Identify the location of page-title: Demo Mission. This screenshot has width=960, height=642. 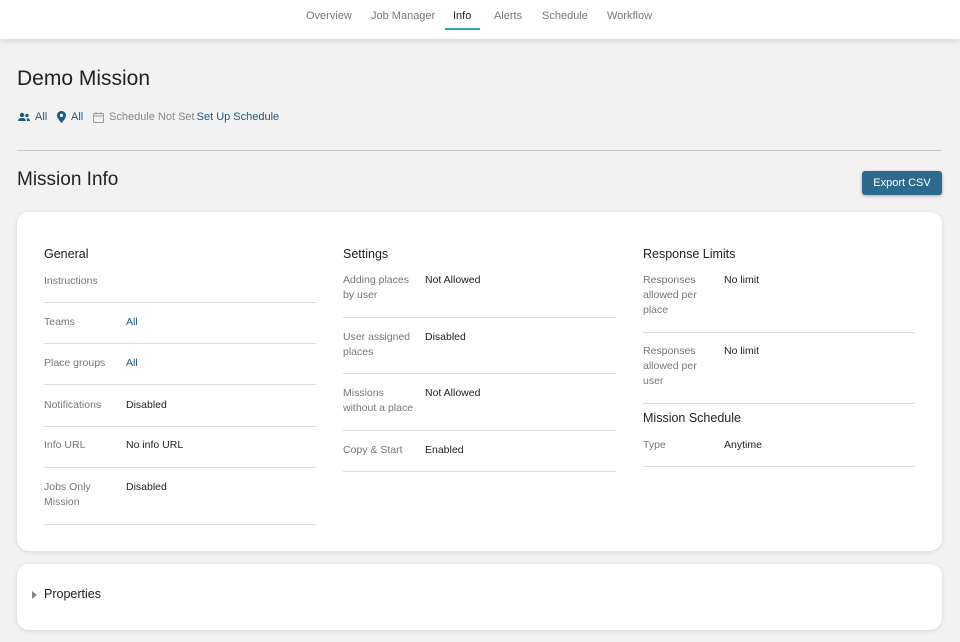
(84, 78).